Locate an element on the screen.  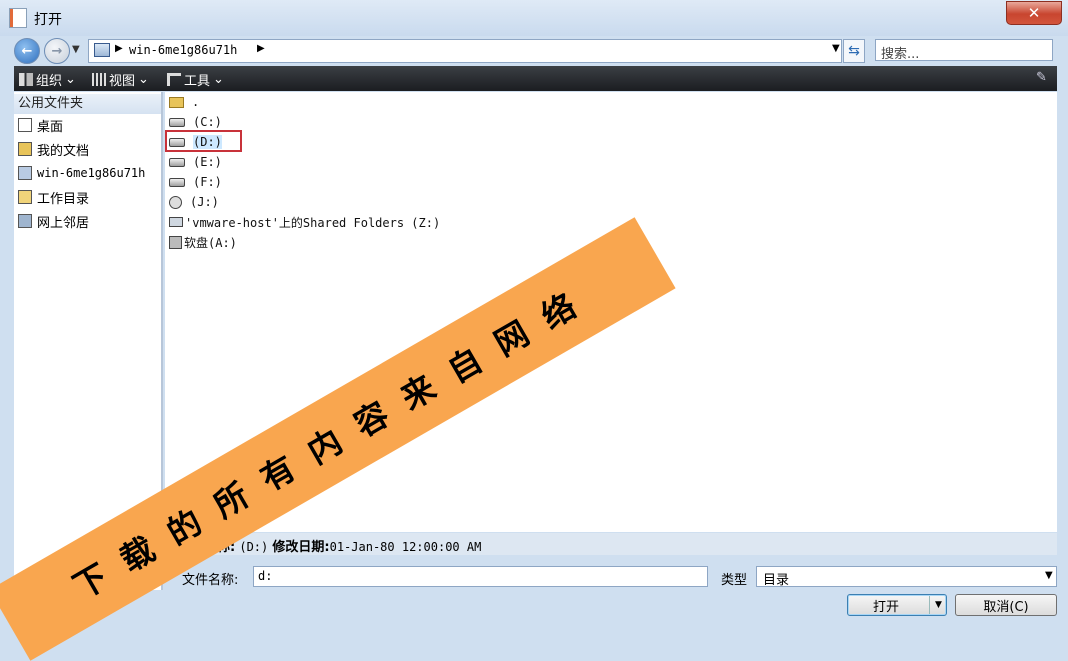
history-dropdown-icon: ▼ is located at coordinates (76, 49).